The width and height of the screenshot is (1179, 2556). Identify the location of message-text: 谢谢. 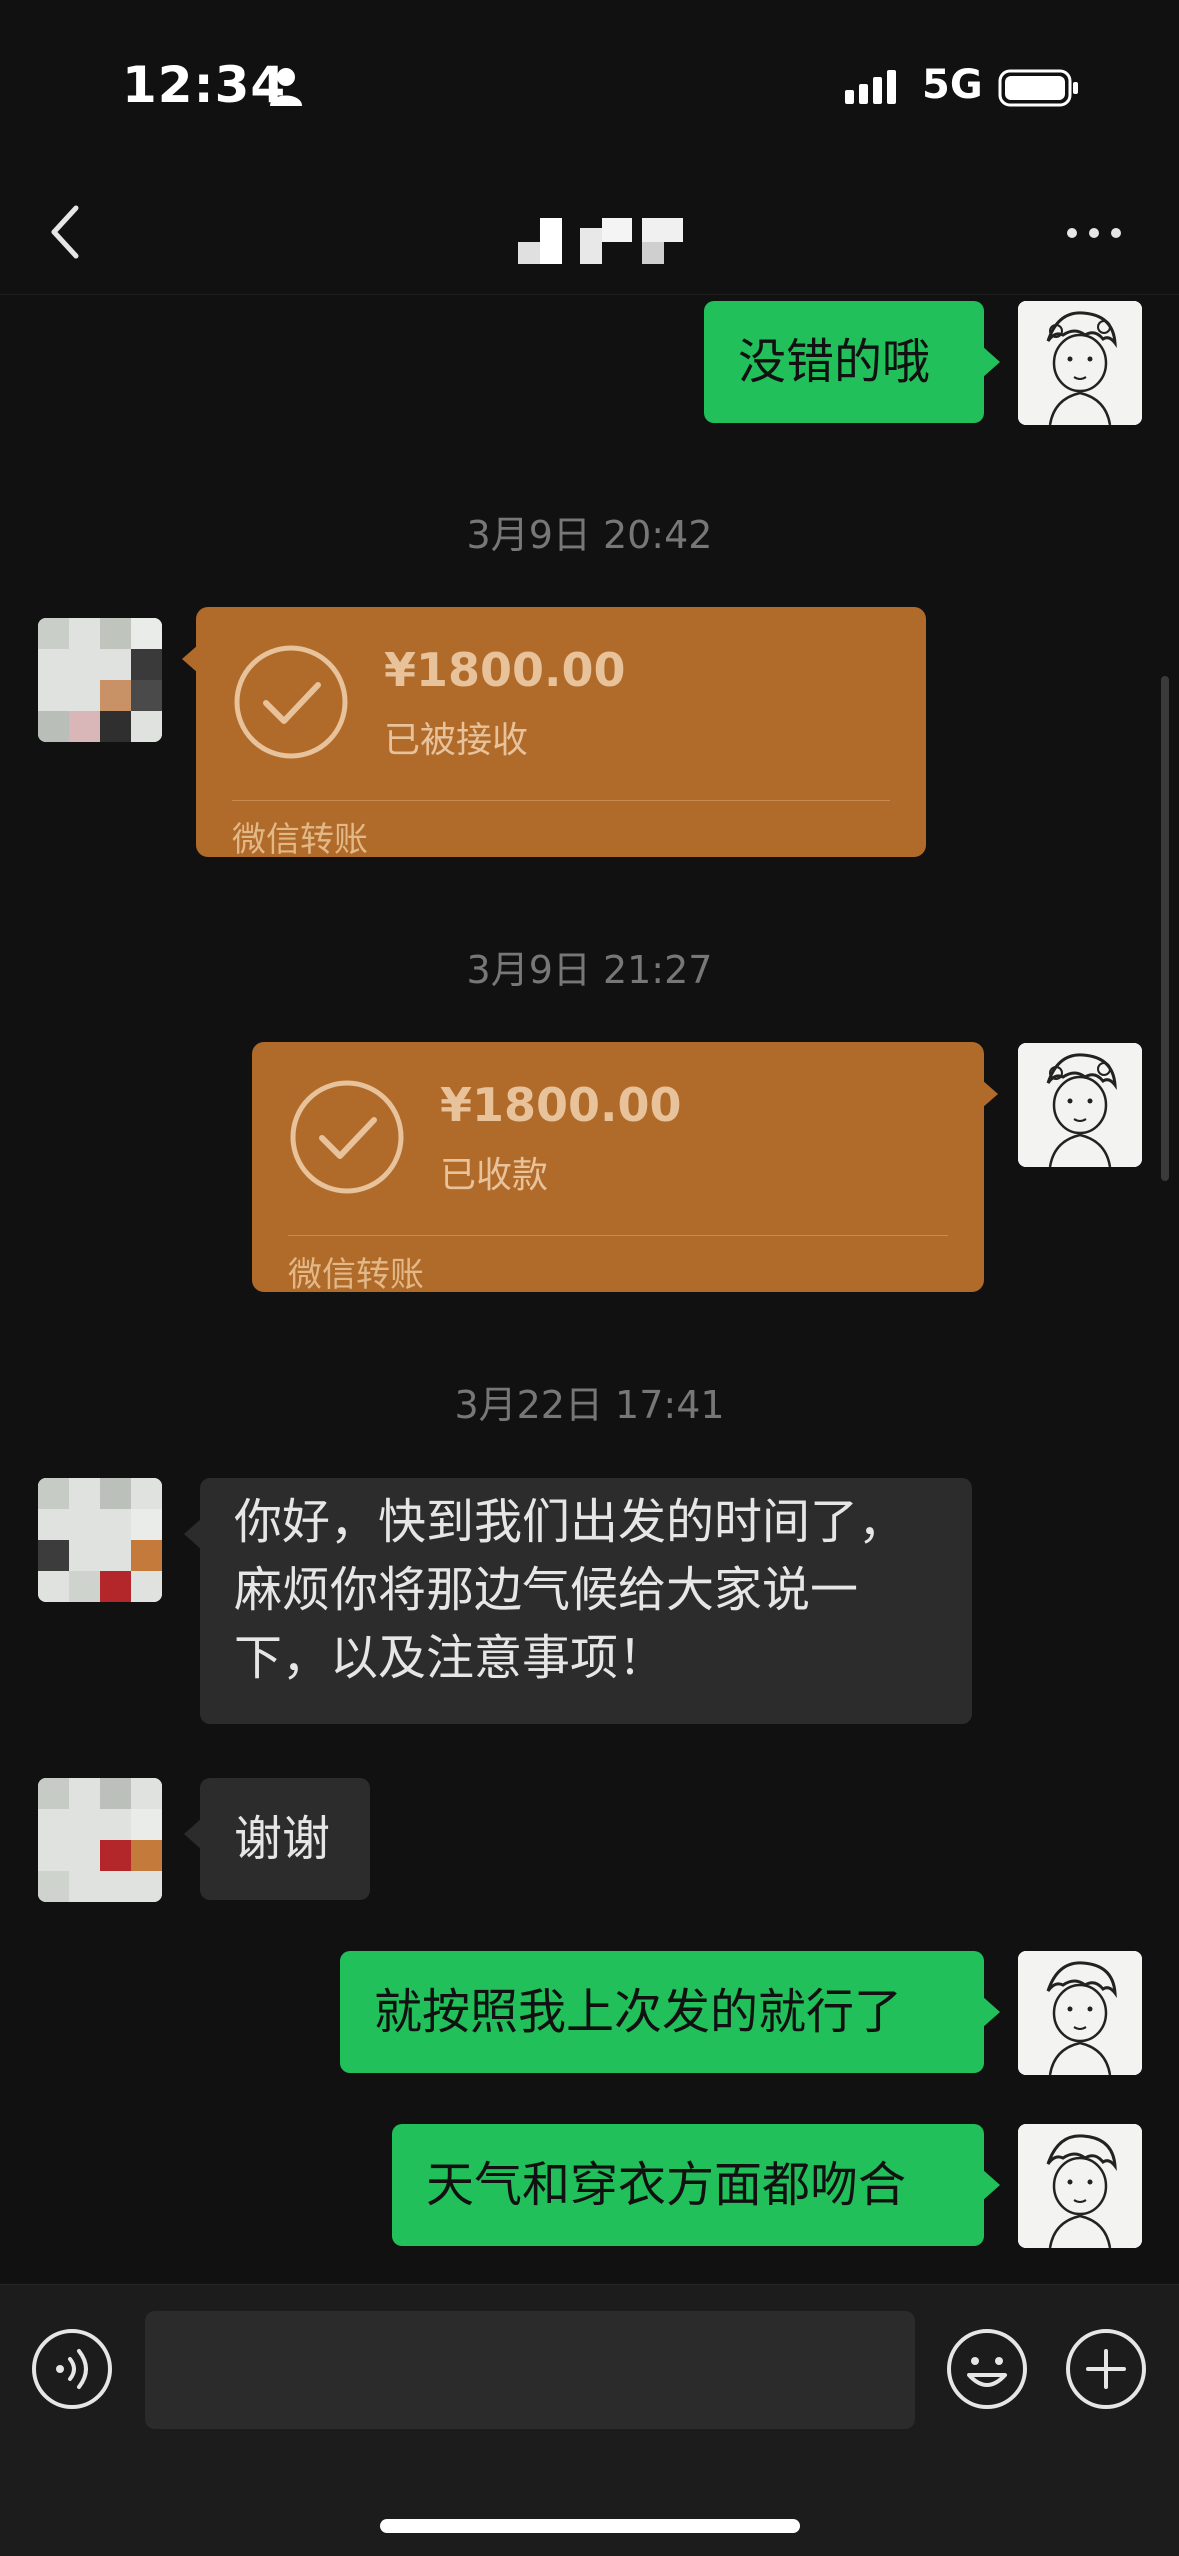
(282, 1839).